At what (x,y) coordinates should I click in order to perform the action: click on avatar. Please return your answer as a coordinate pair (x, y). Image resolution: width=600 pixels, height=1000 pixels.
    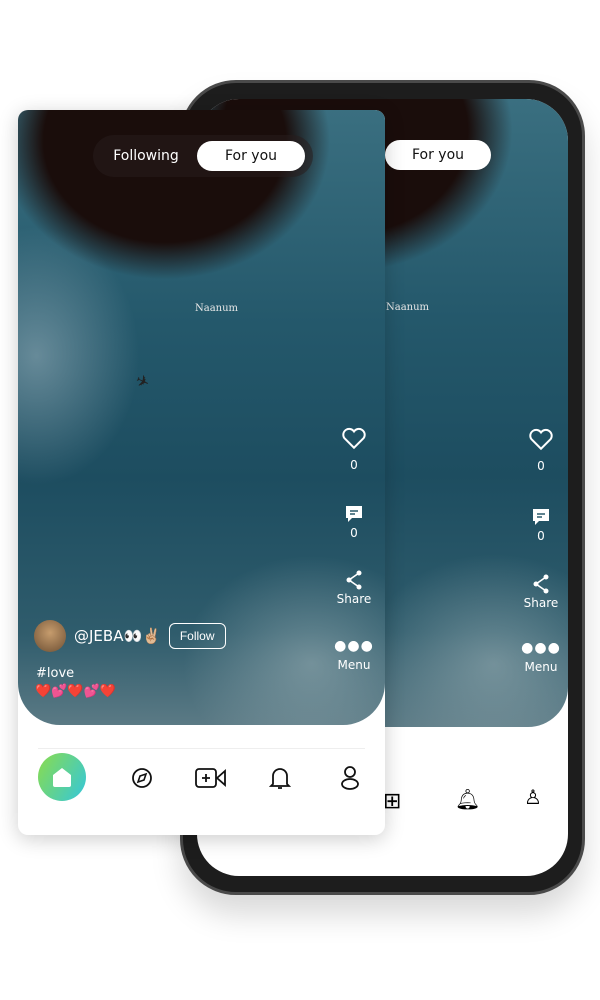
    Looking at the image, I should click on (50, 636).